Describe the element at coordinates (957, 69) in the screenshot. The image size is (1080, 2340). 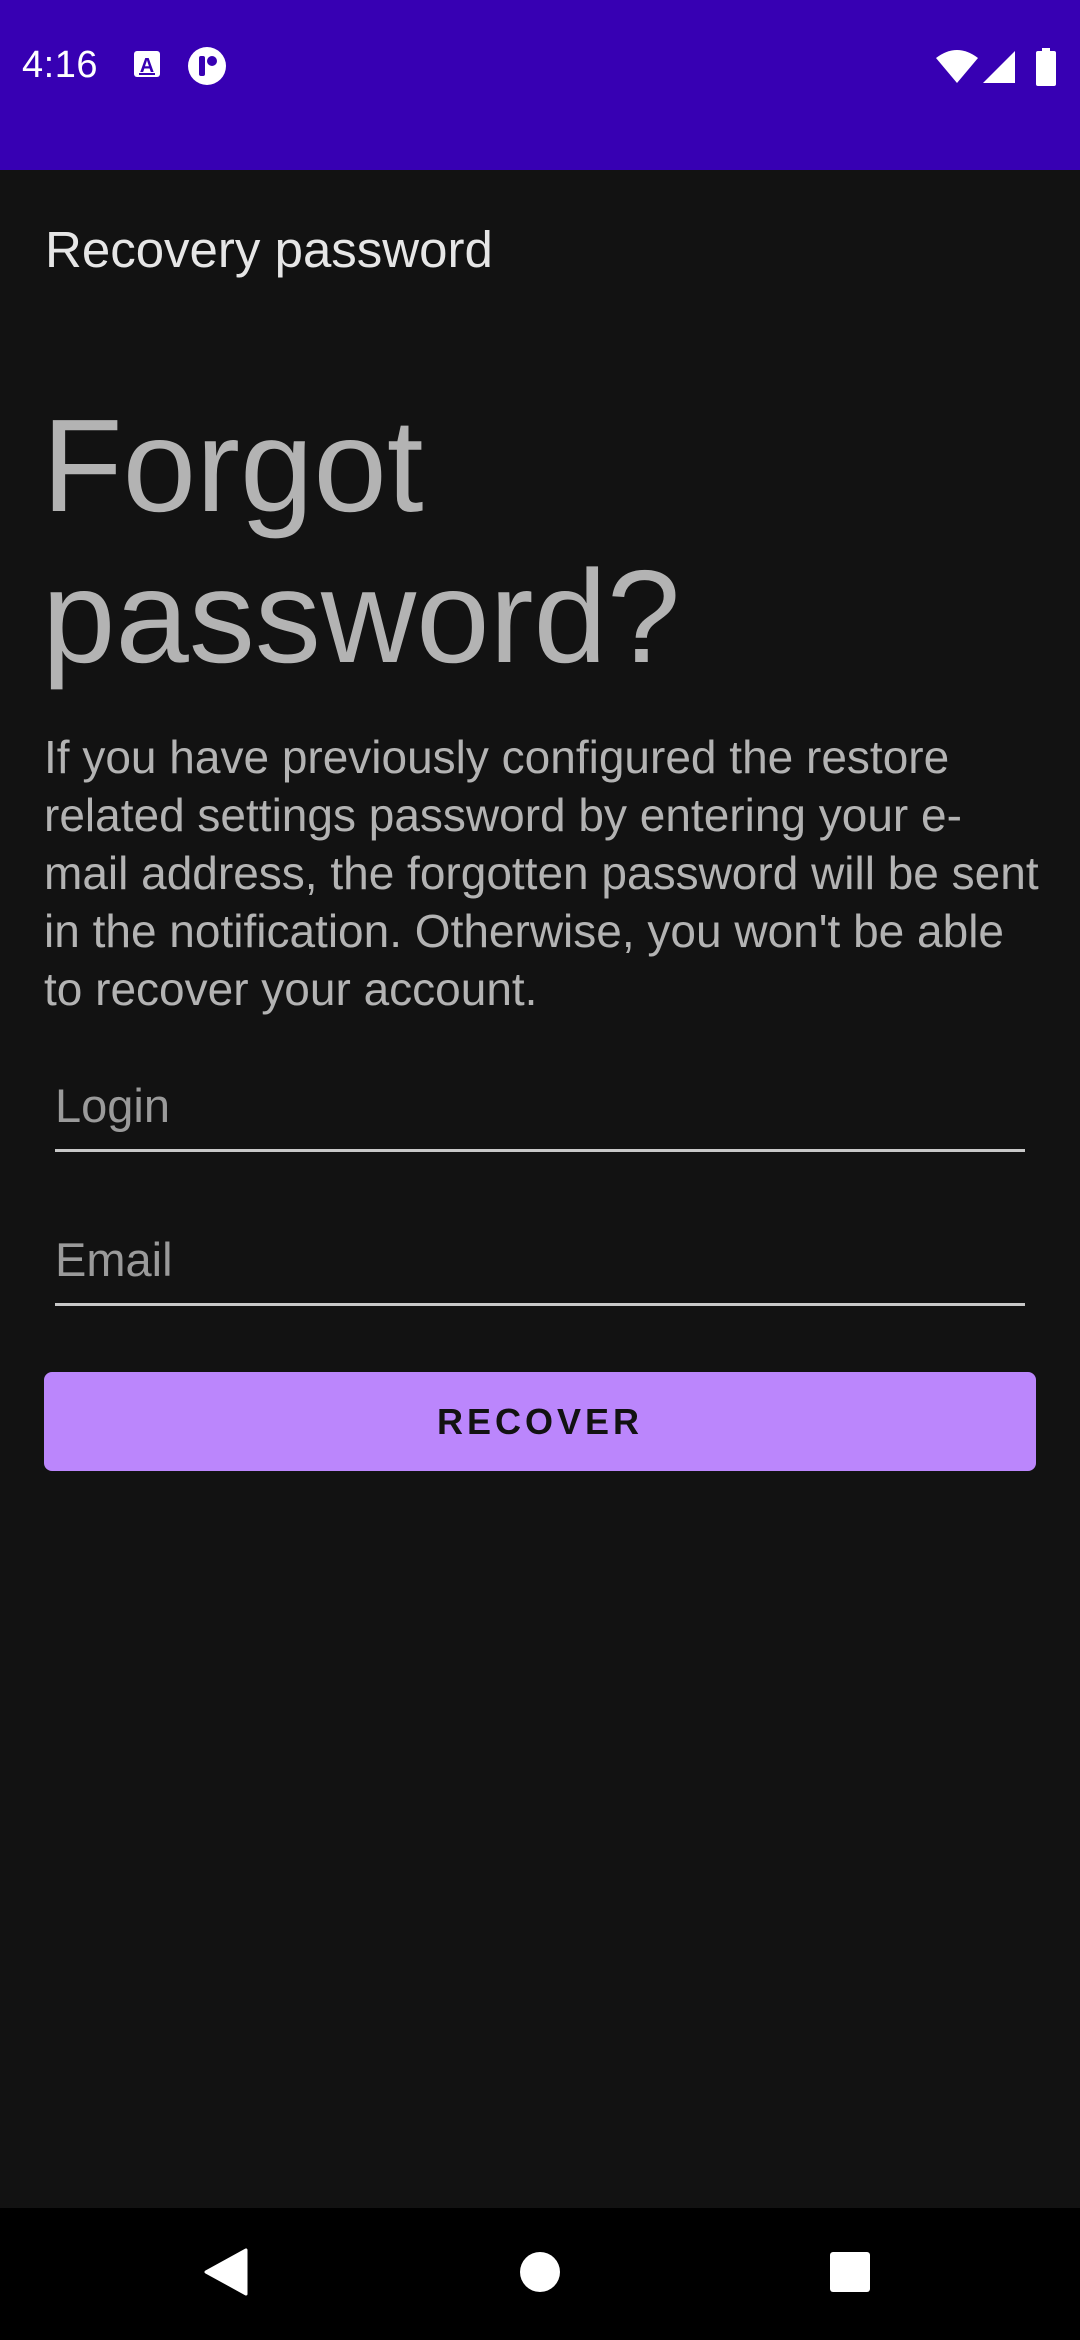
I see `wifi-icon` at that location.